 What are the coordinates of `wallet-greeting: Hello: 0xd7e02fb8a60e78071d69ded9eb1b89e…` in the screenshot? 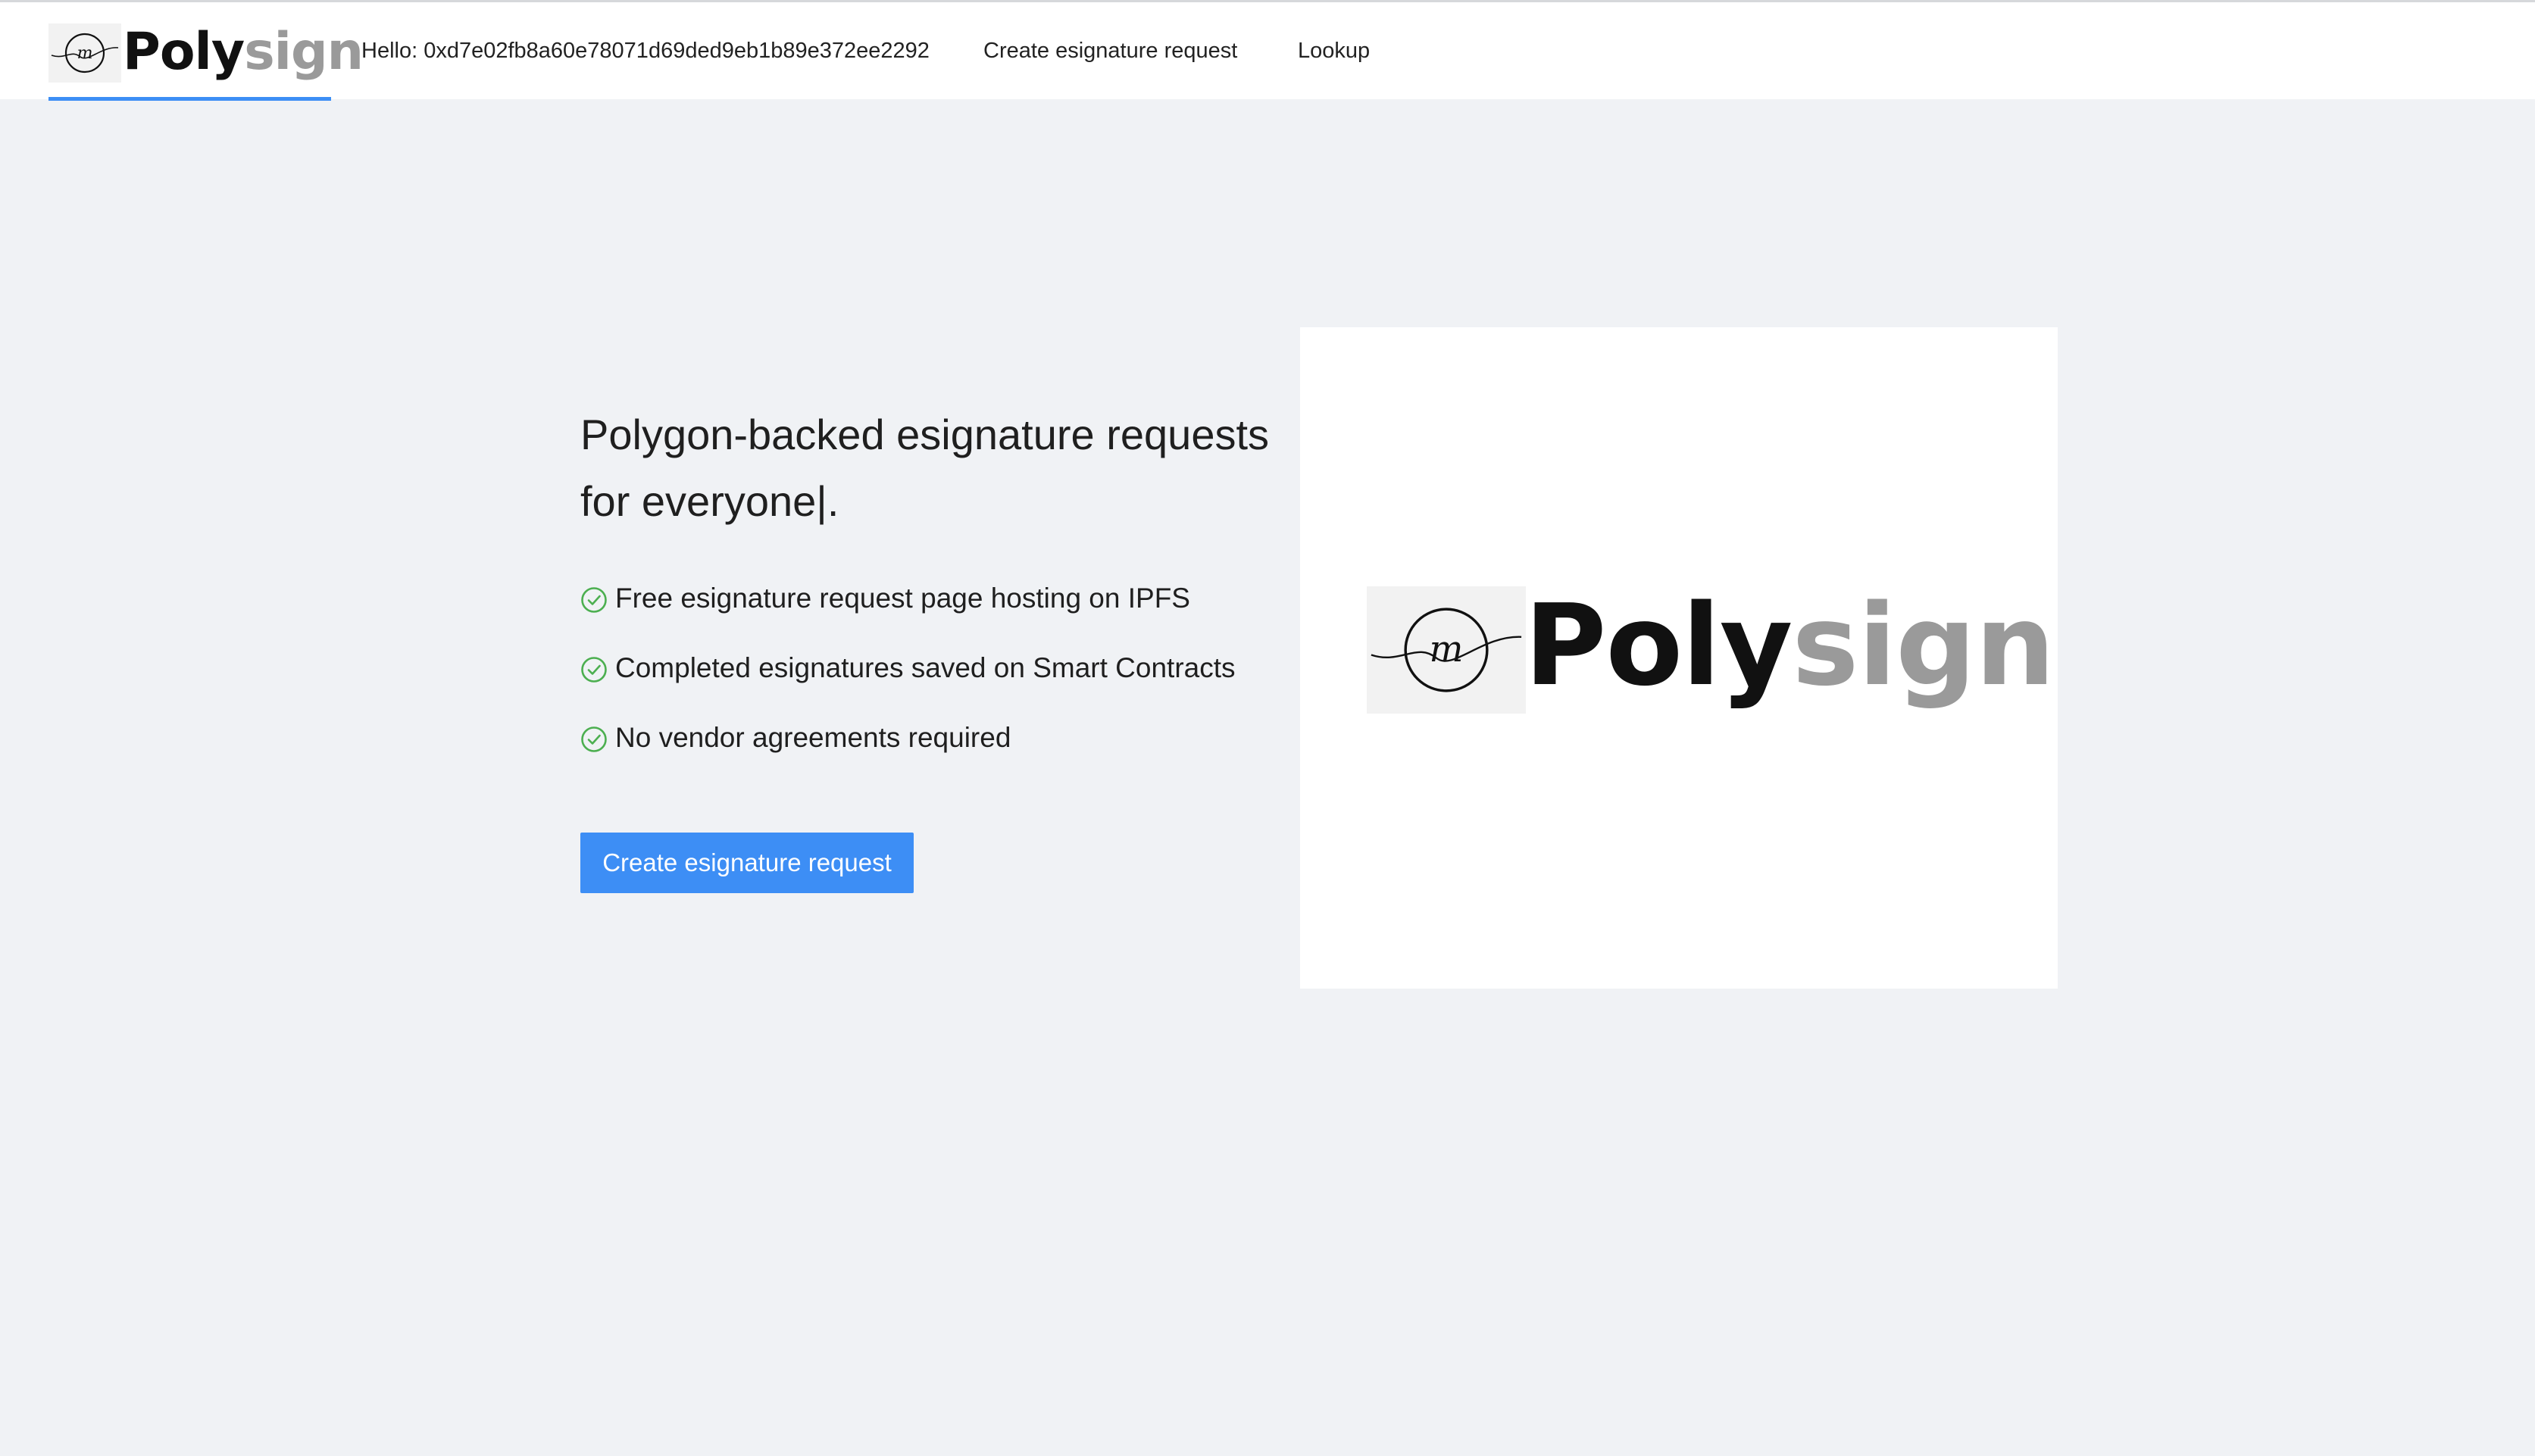 It's located at (645, 51).